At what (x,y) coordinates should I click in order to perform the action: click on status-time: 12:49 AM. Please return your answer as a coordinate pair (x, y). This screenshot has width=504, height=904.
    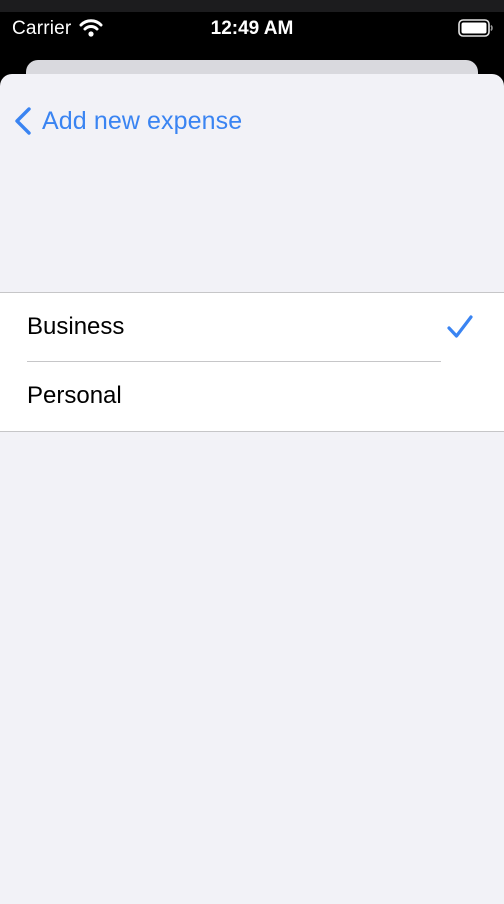
    Looking at the image, I should click on (252, 28).